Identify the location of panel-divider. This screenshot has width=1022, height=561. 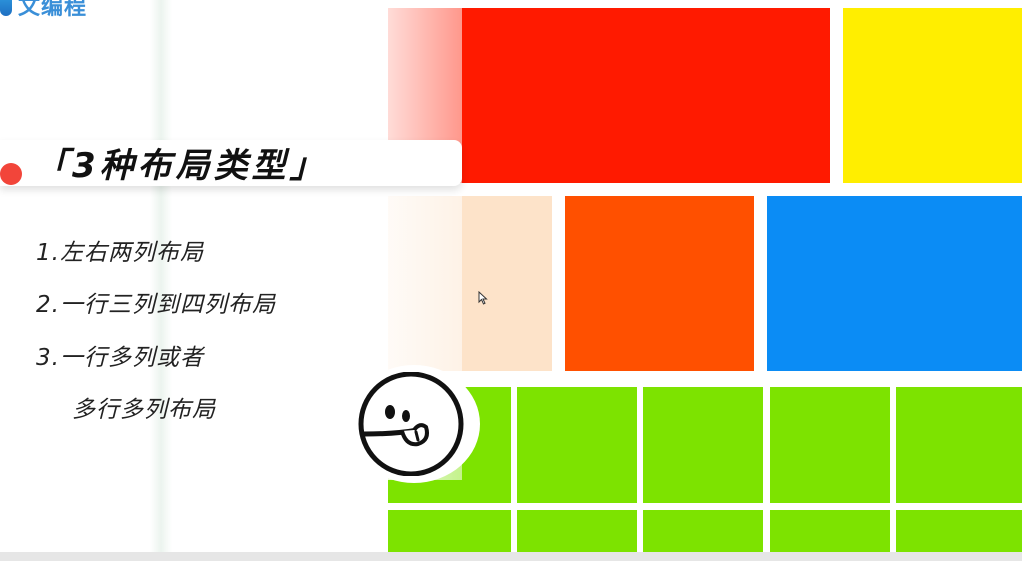
(161, 280).